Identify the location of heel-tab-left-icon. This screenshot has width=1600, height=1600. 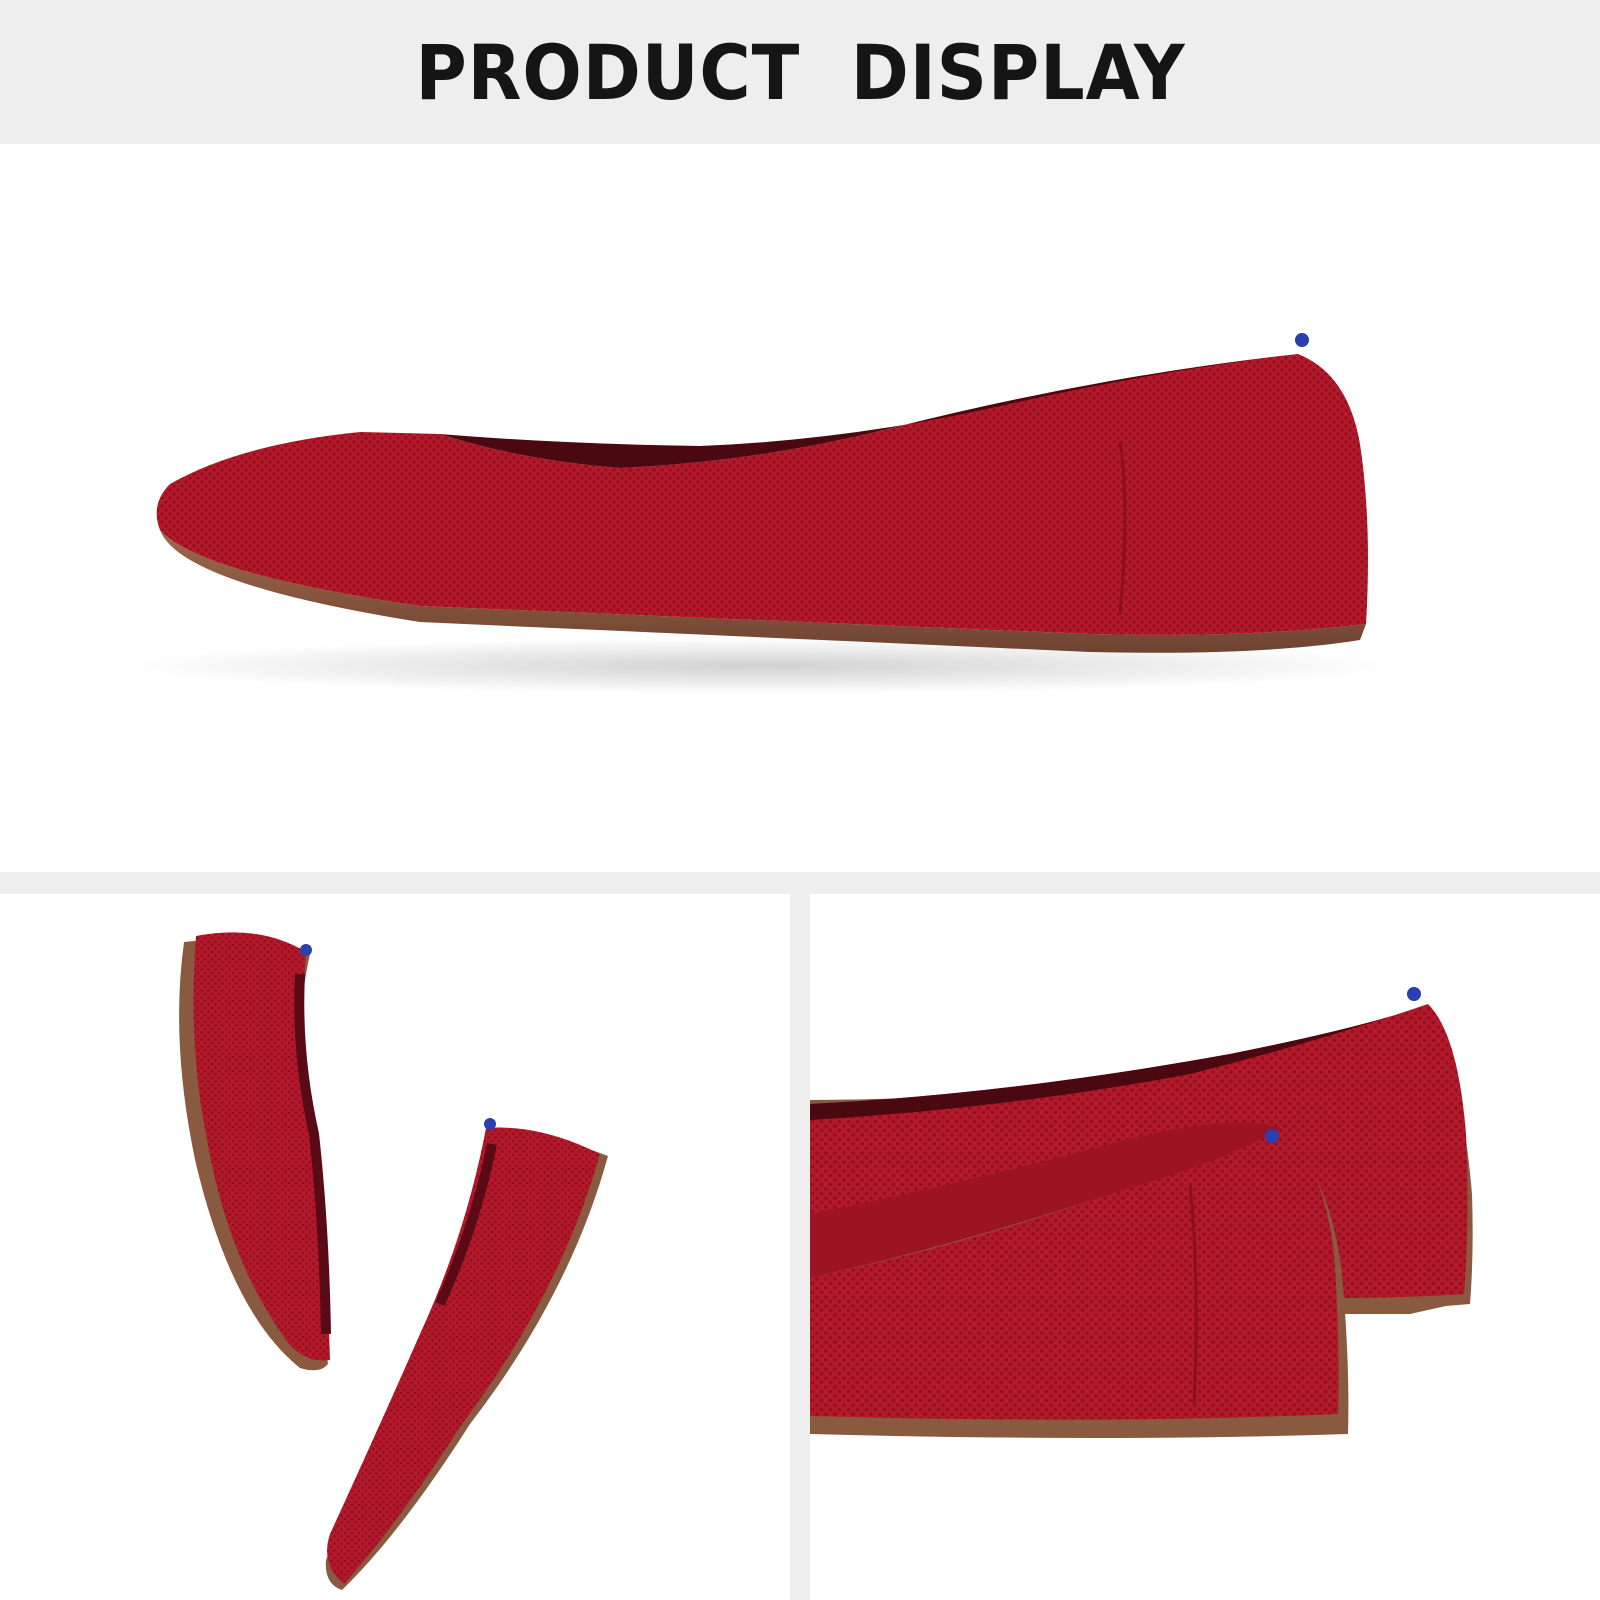
(306, 950).